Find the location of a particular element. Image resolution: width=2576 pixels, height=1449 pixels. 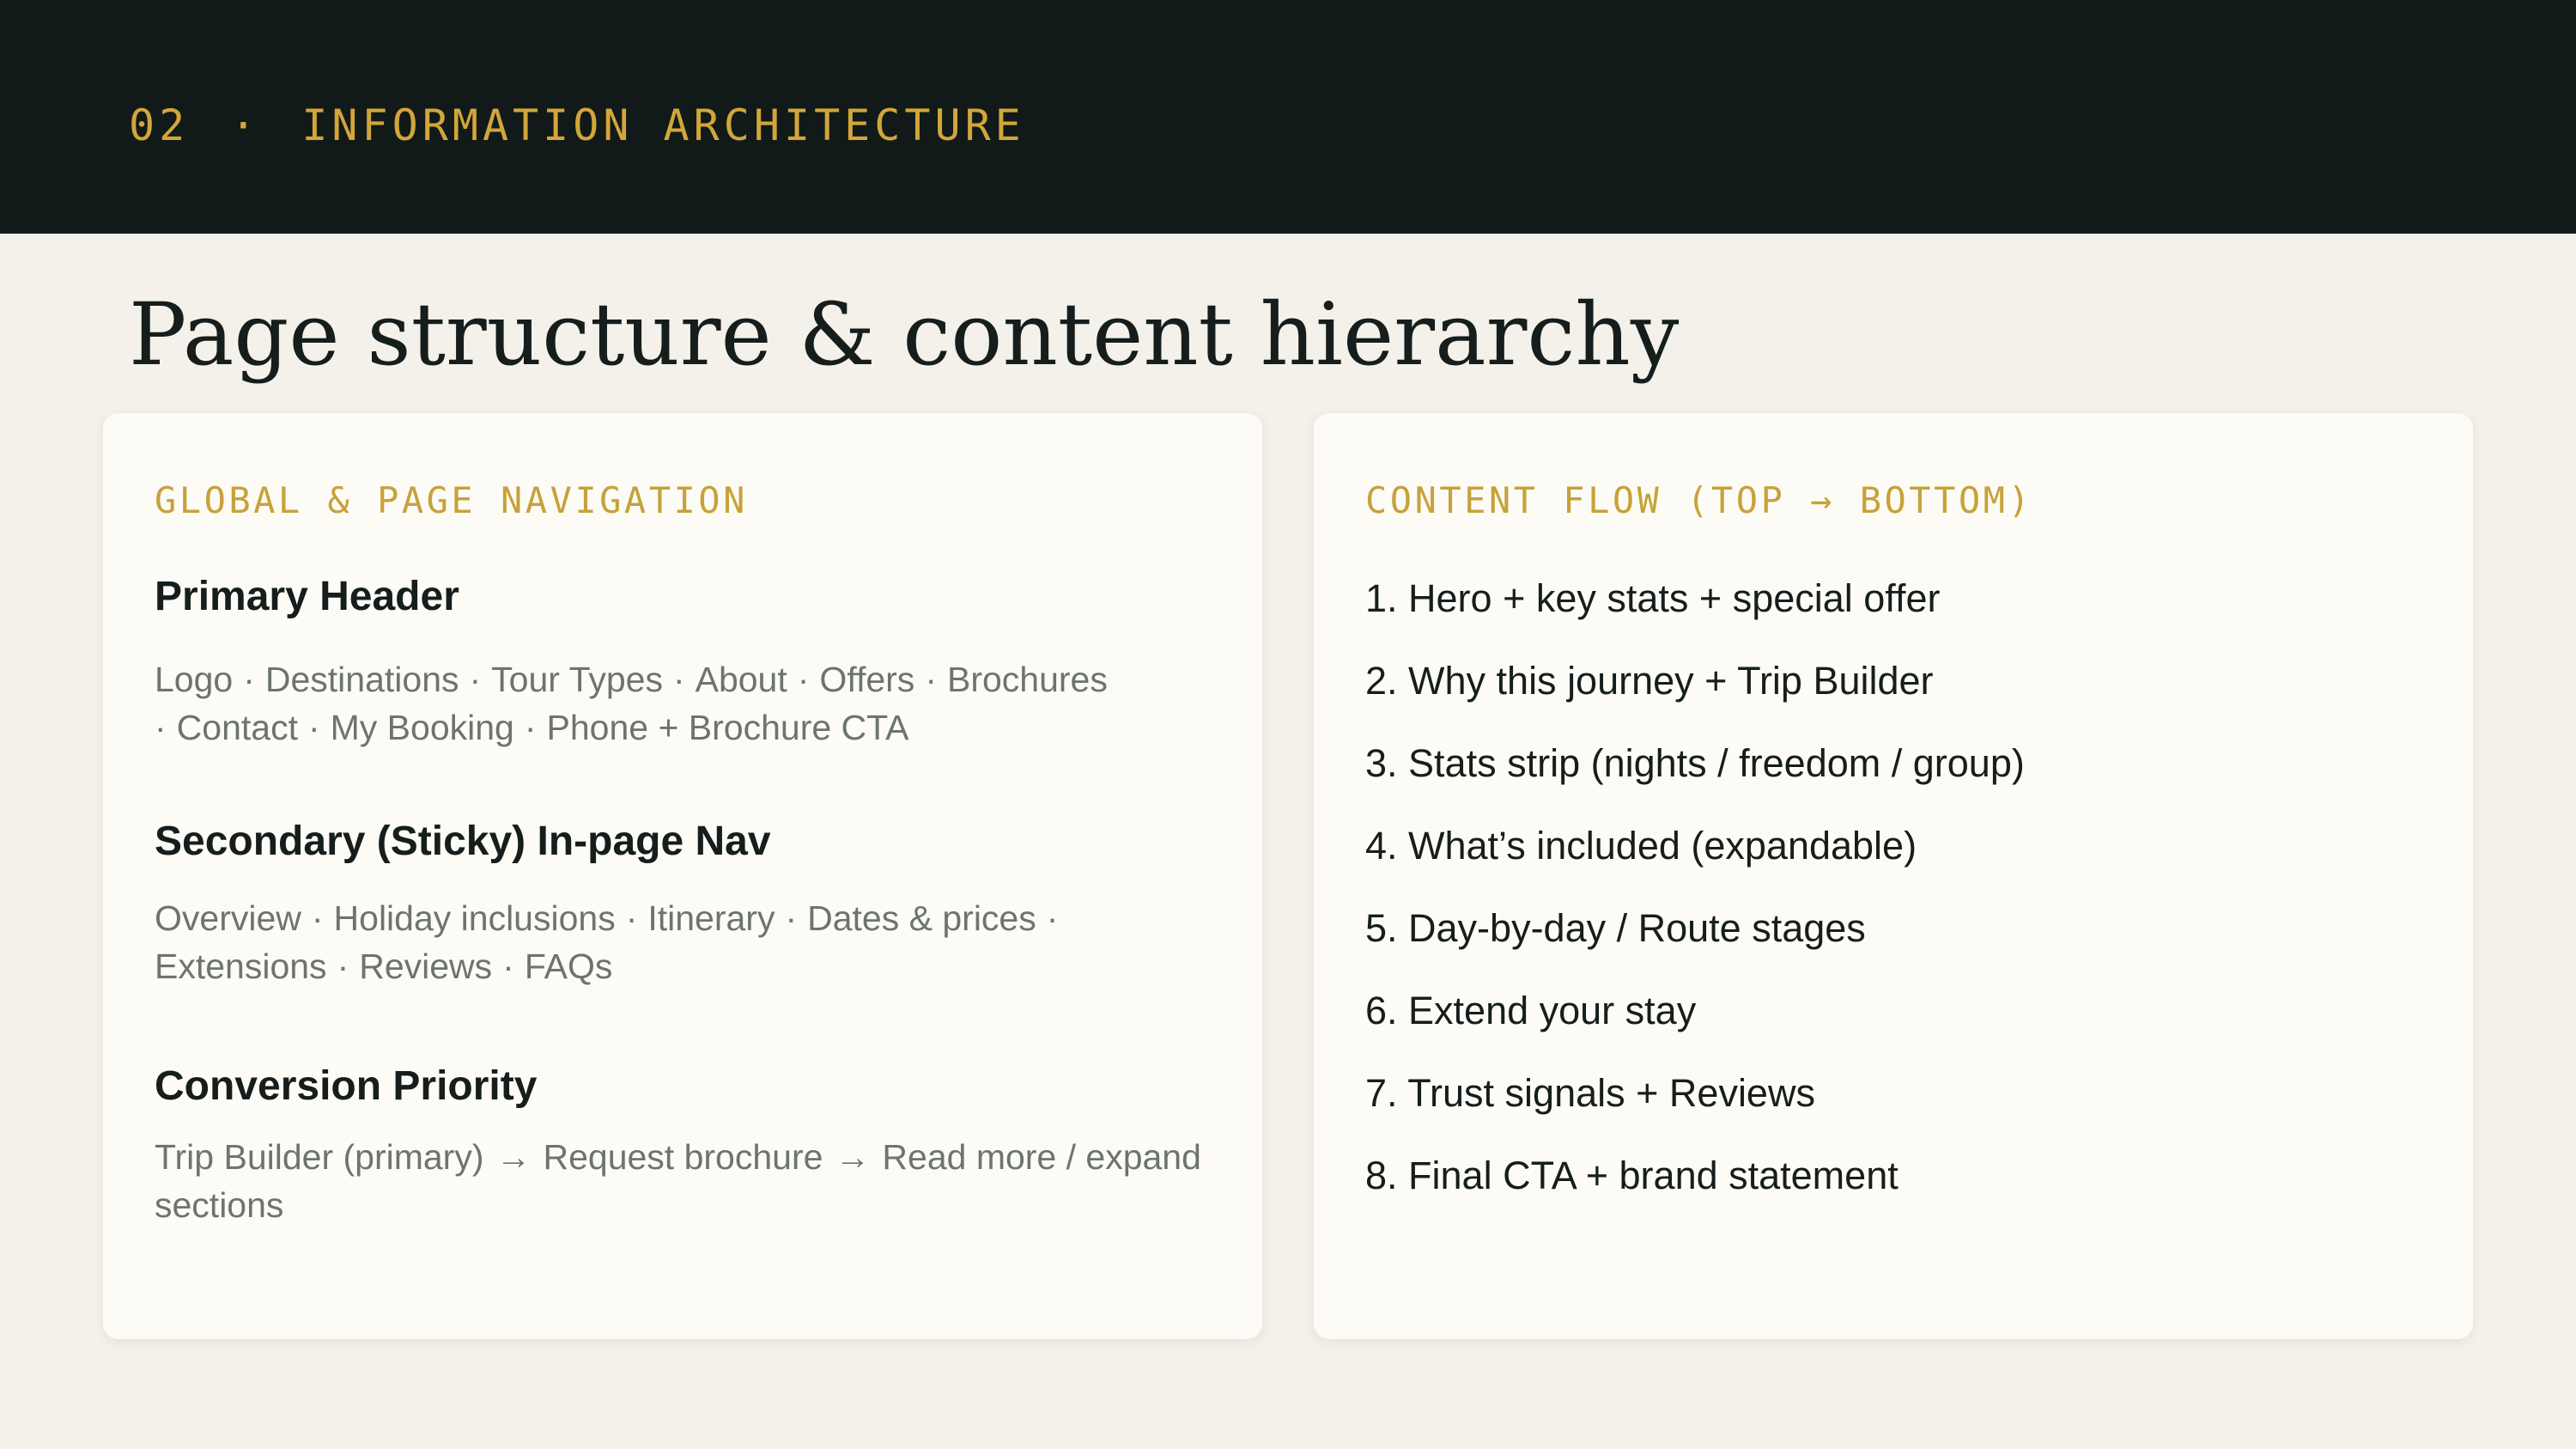

list-item: 5. Day-by-day / Route stages is located at coordinates (1616, 928).